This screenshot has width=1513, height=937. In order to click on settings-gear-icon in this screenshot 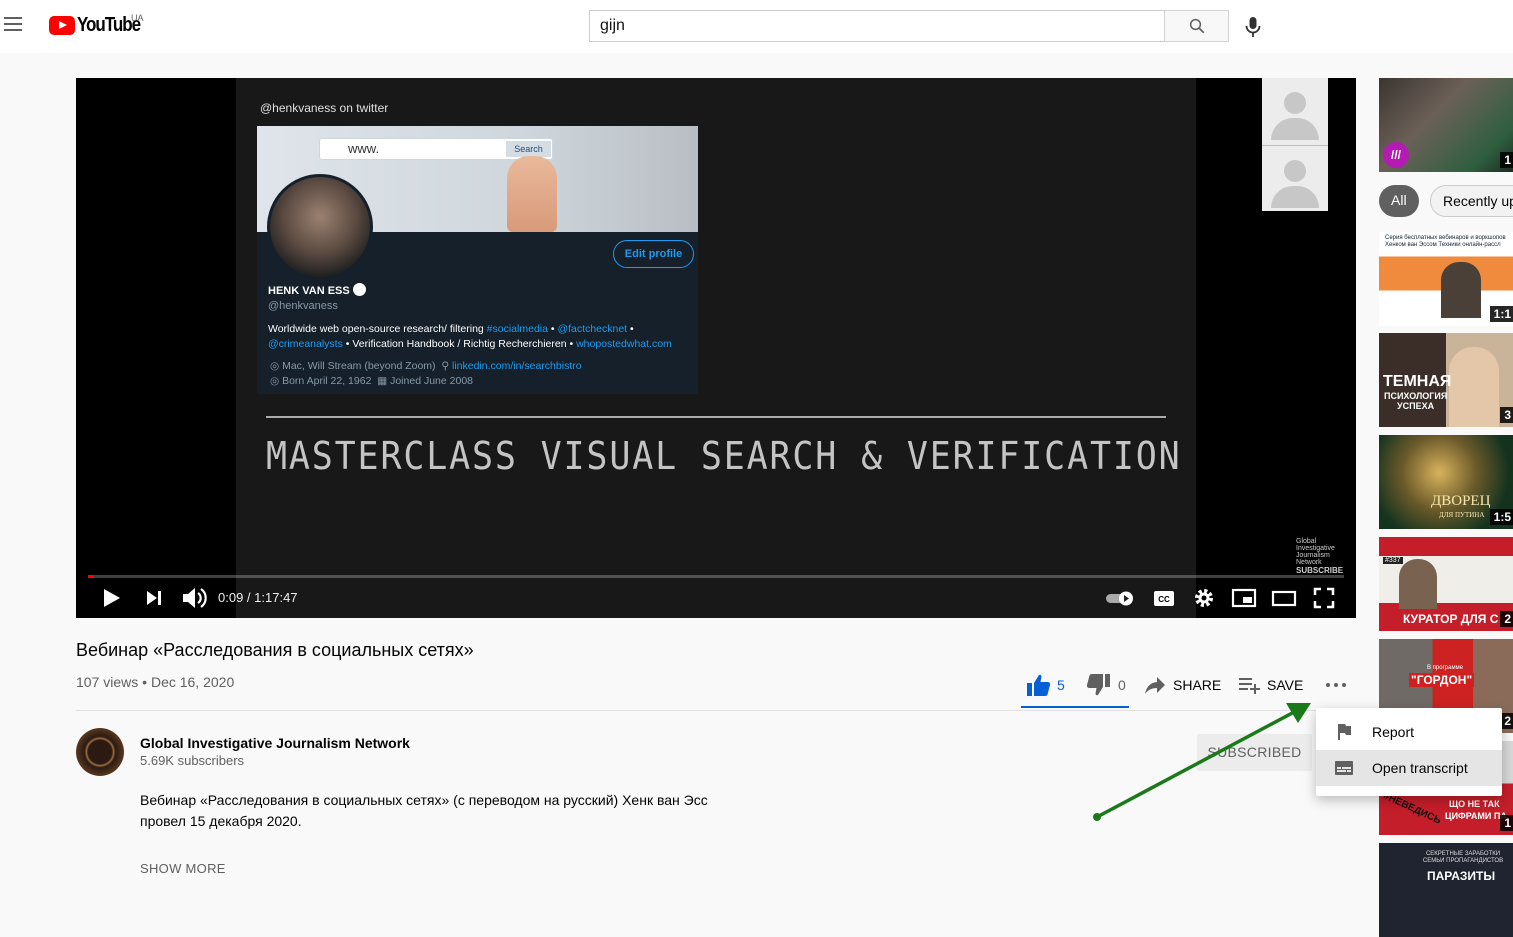, I will do `click(1204, 598)`.